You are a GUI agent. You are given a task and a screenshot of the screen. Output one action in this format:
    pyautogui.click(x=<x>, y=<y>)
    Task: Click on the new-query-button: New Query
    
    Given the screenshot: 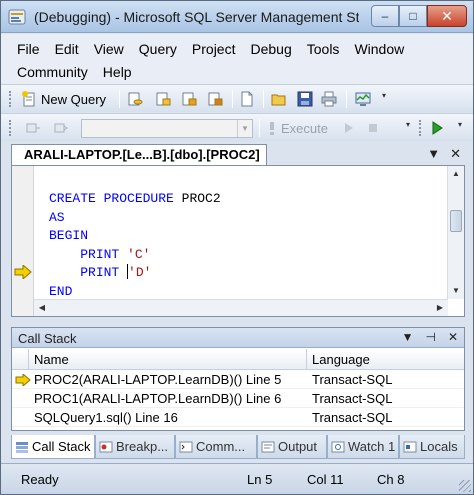 What is the action you would take?
    pyautogui.click(x=63, y=99)
    